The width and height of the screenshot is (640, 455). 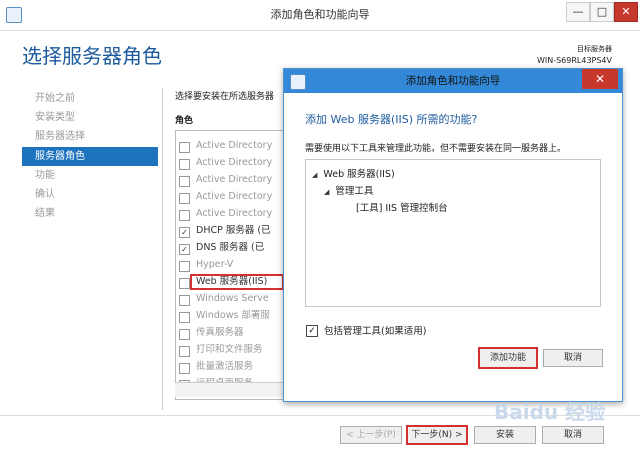 What do you see at coordinates (55, 99) in the screenshot?
I see `nav-item-before-you-begin: 开始之前` at bounding box center [55, 99].